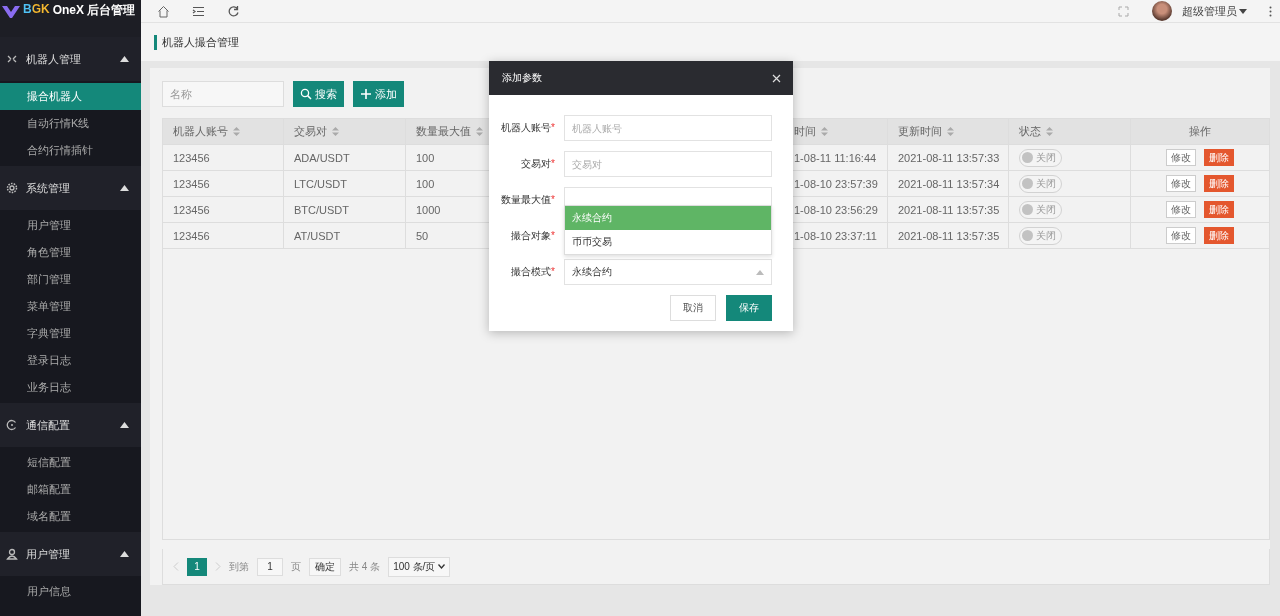  I want to click on sidebar-item: 业务日志, so click(70, 387).